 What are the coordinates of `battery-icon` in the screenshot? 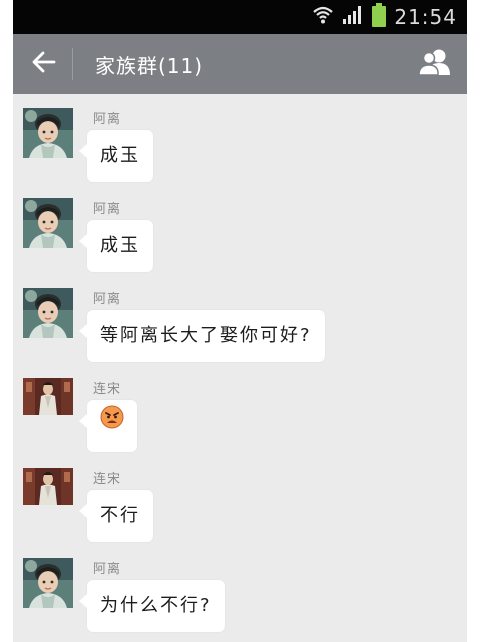 It's located at (379, 17).